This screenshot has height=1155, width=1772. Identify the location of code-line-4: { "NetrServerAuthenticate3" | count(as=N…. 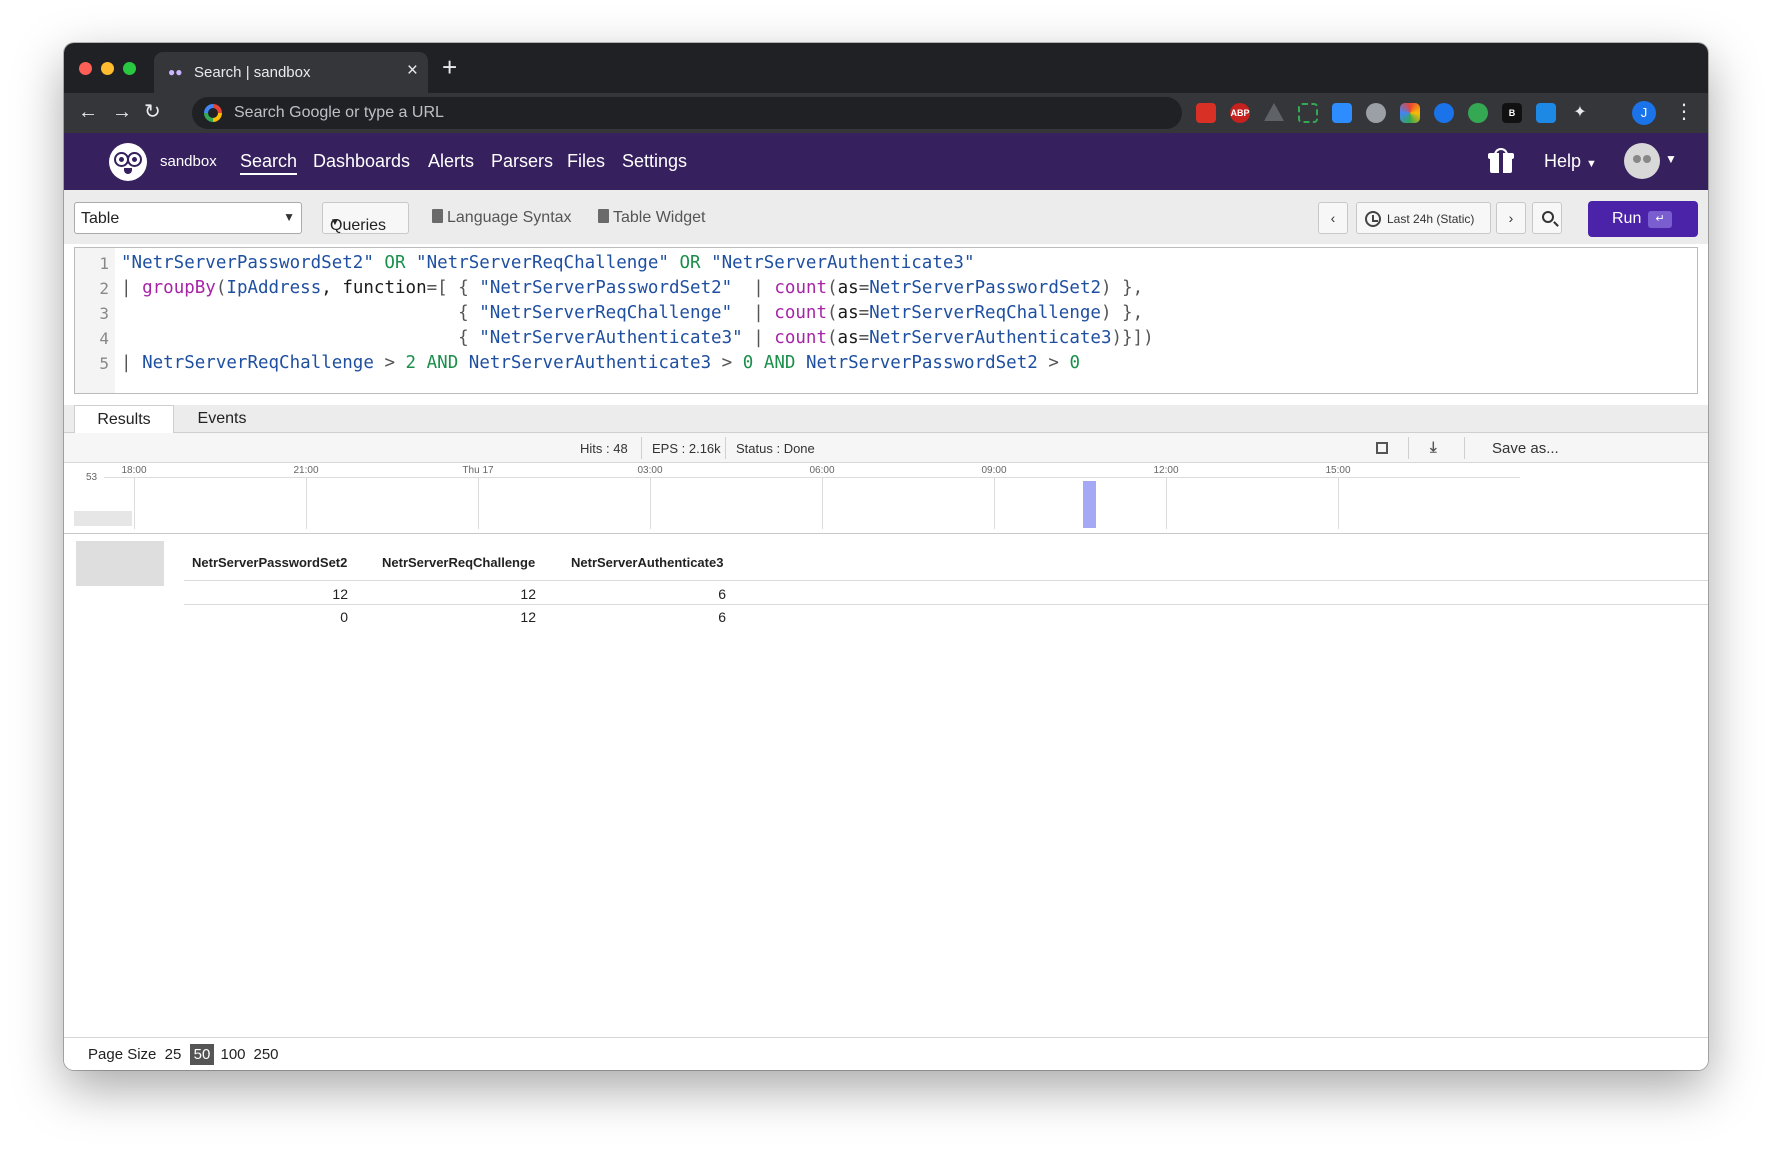
(806, 338).